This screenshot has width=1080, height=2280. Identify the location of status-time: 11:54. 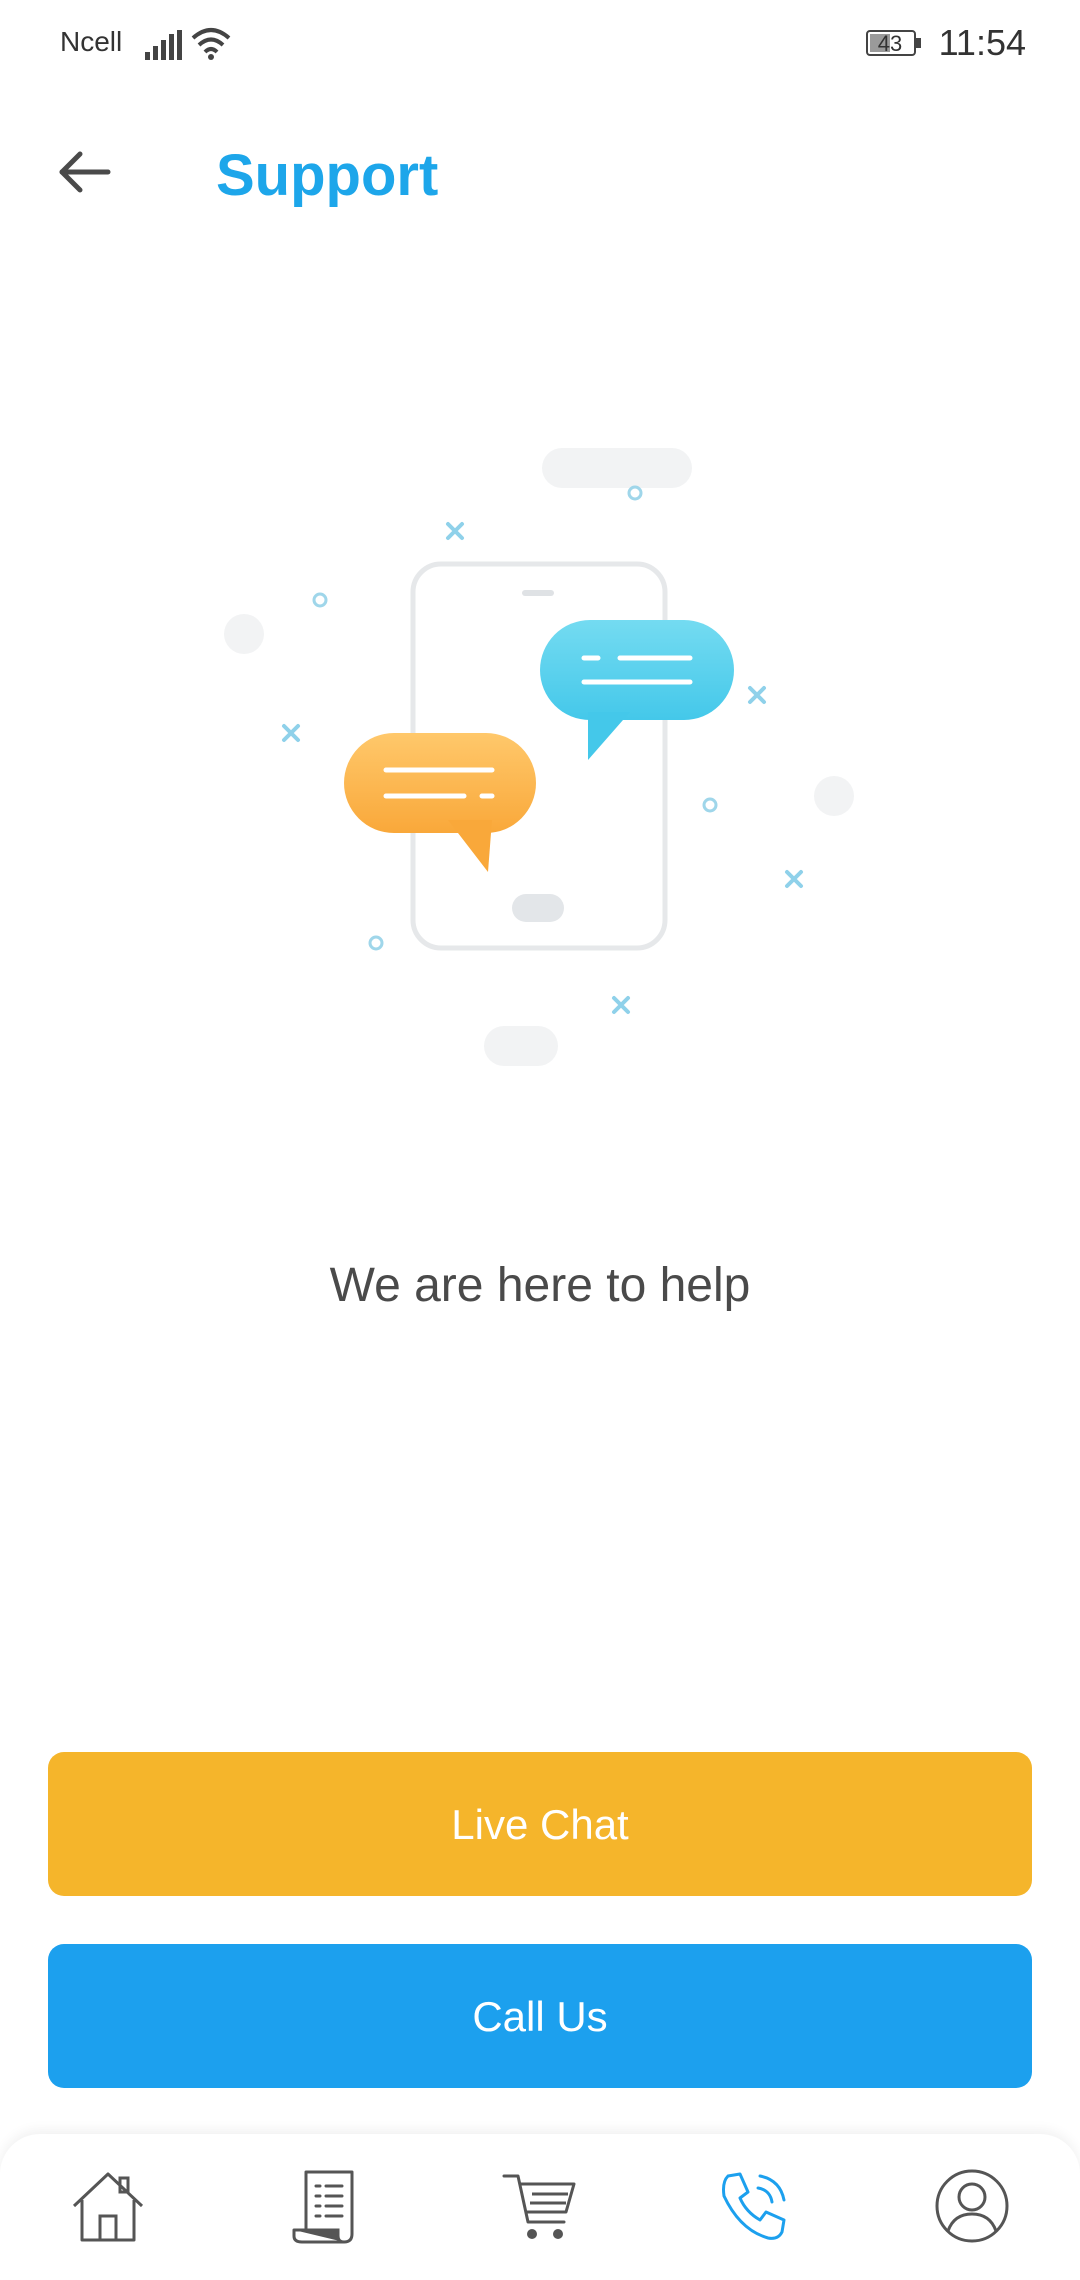
(982, 42).